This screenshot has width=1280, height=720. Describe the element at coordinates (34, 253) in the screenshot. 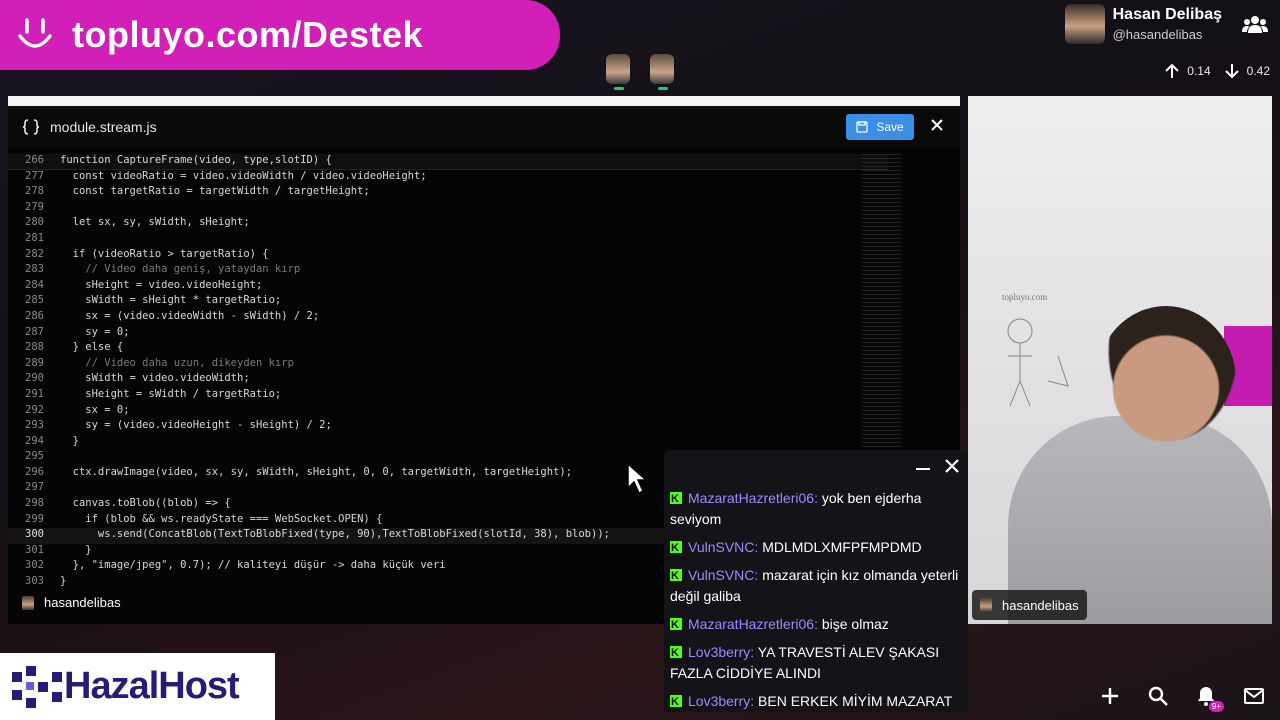

I see `line-number: 282` at that location.